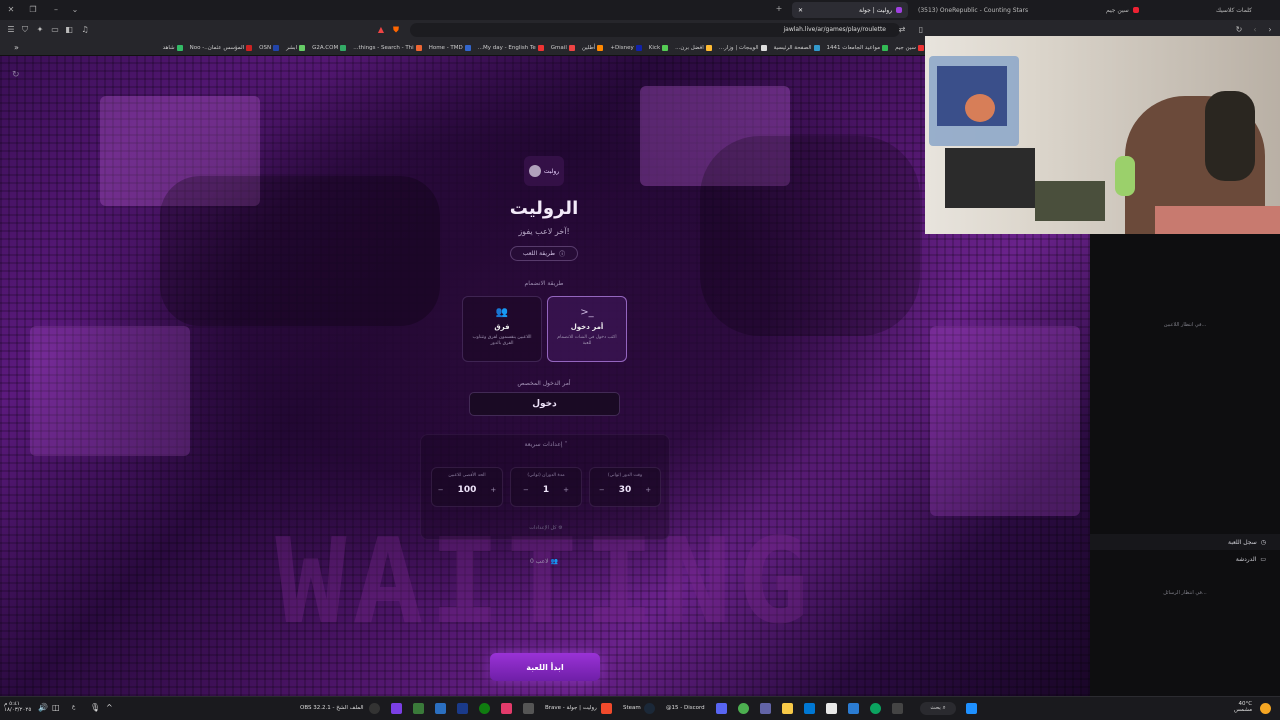 This screenshot has width=1280, height=720. Describe the element at coordinates (938, 708) in the screenshot. I see `search-box: بحث ⌕` at that location.